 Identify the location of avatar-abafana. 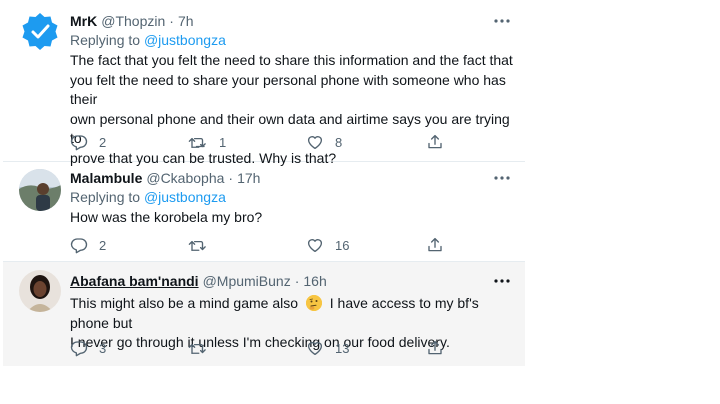
(40, 291).